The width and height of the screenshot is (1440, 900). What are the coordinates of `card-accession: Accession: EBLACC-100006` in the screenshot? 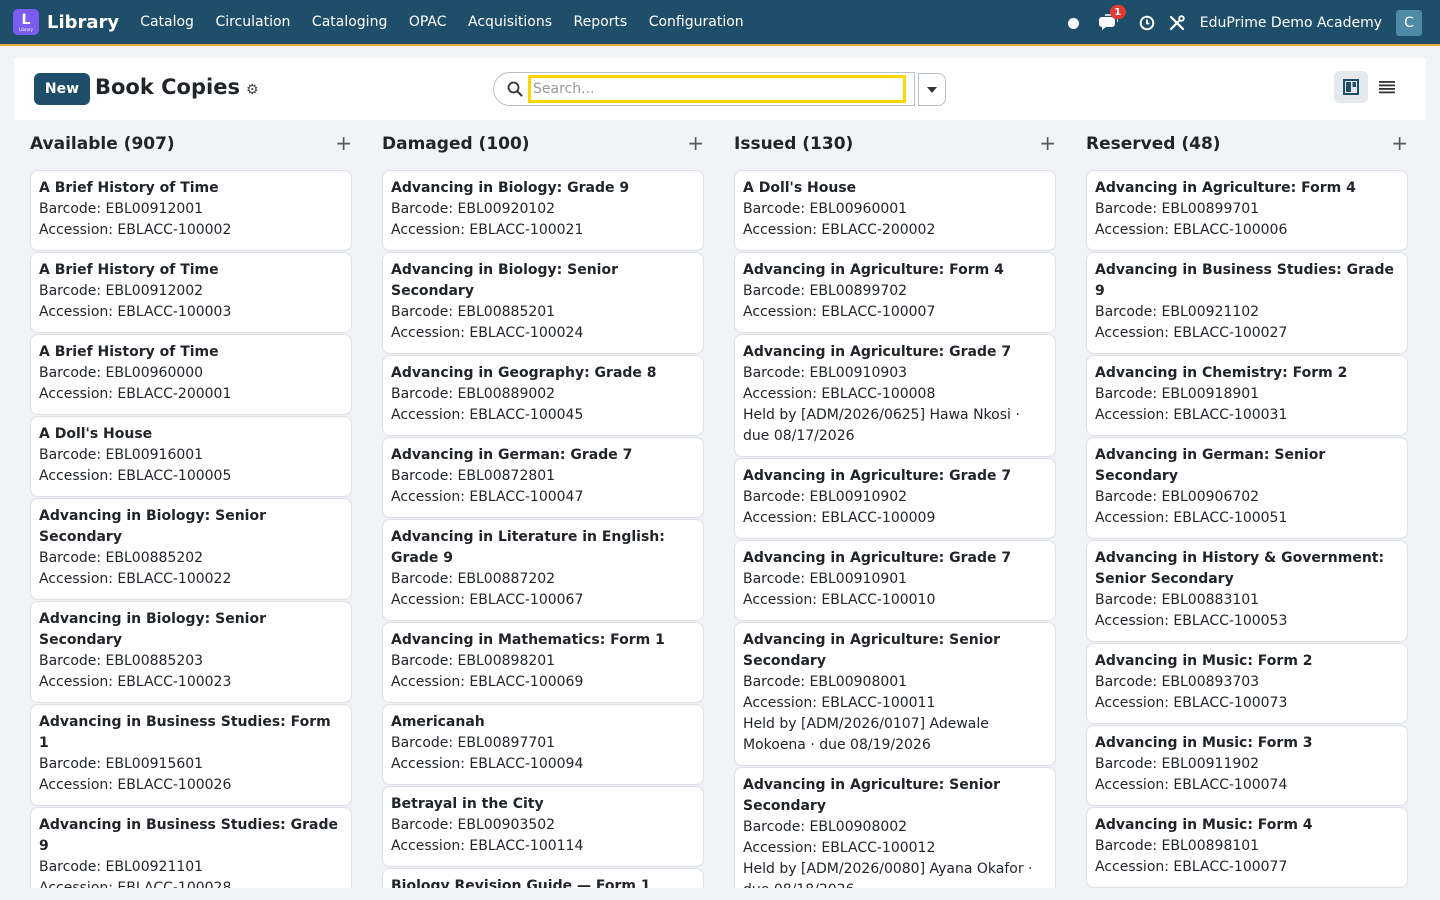 It's located at (1191, 230).